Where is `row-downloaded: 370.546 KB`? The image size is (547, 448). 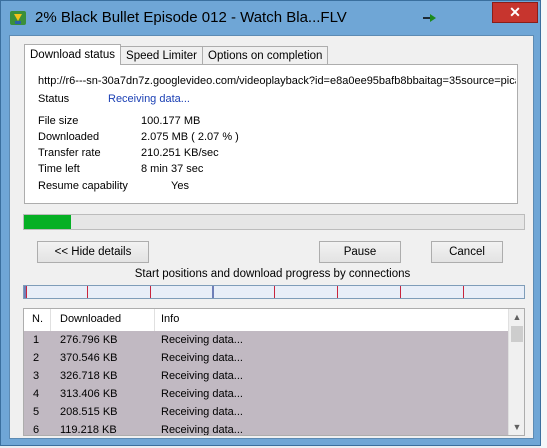 row-downloaded: 370.546 KB is located at coordinates (89, 358).